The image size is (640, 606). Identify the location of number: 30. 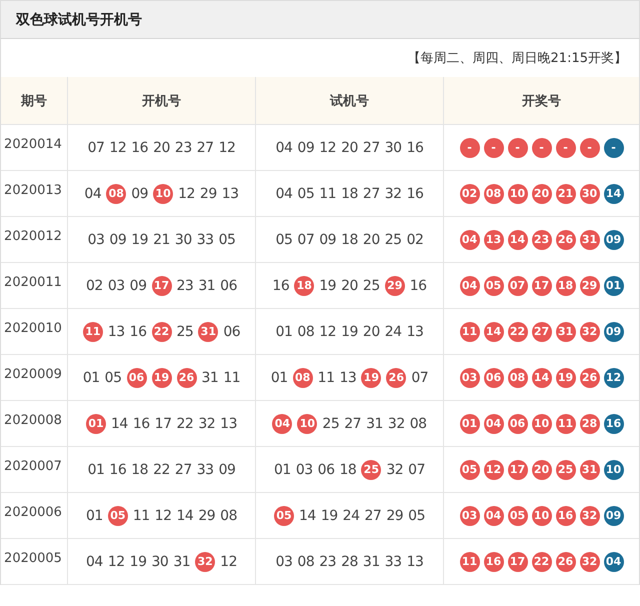
(393, 148).